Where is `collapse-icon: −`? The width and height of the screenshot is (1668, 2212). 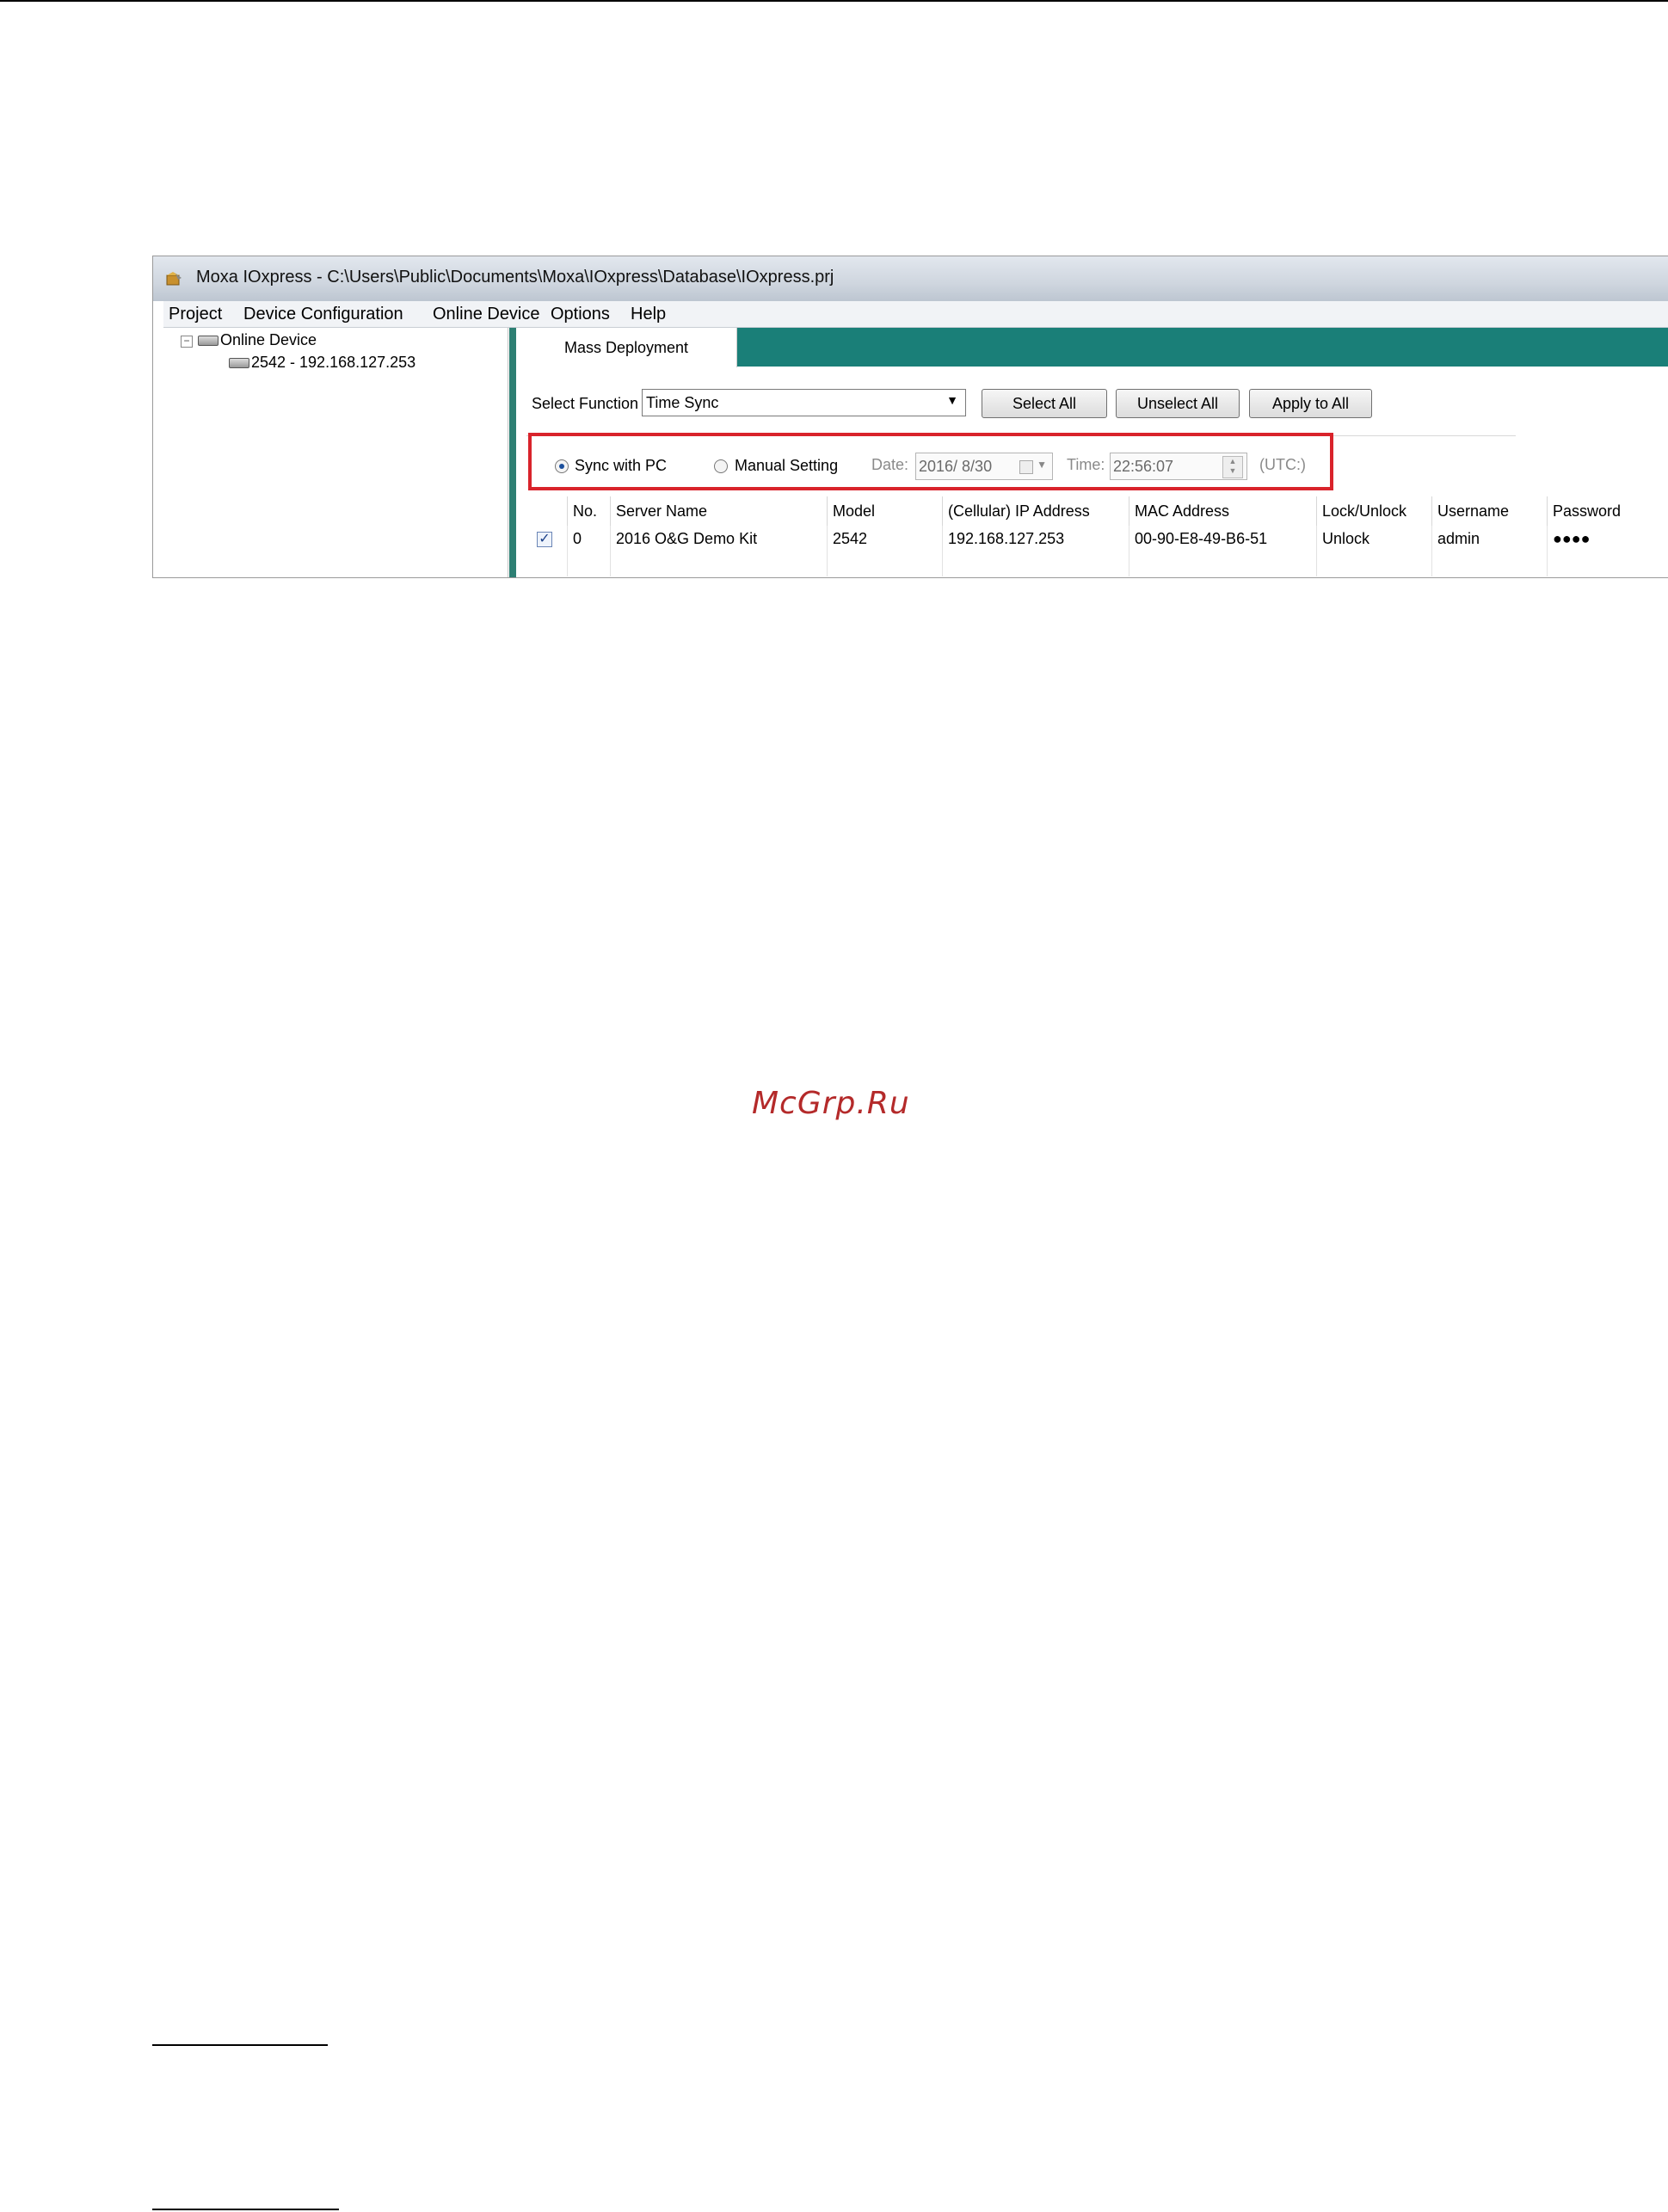 collapse-icon: − is located at coordinates (187, 342).